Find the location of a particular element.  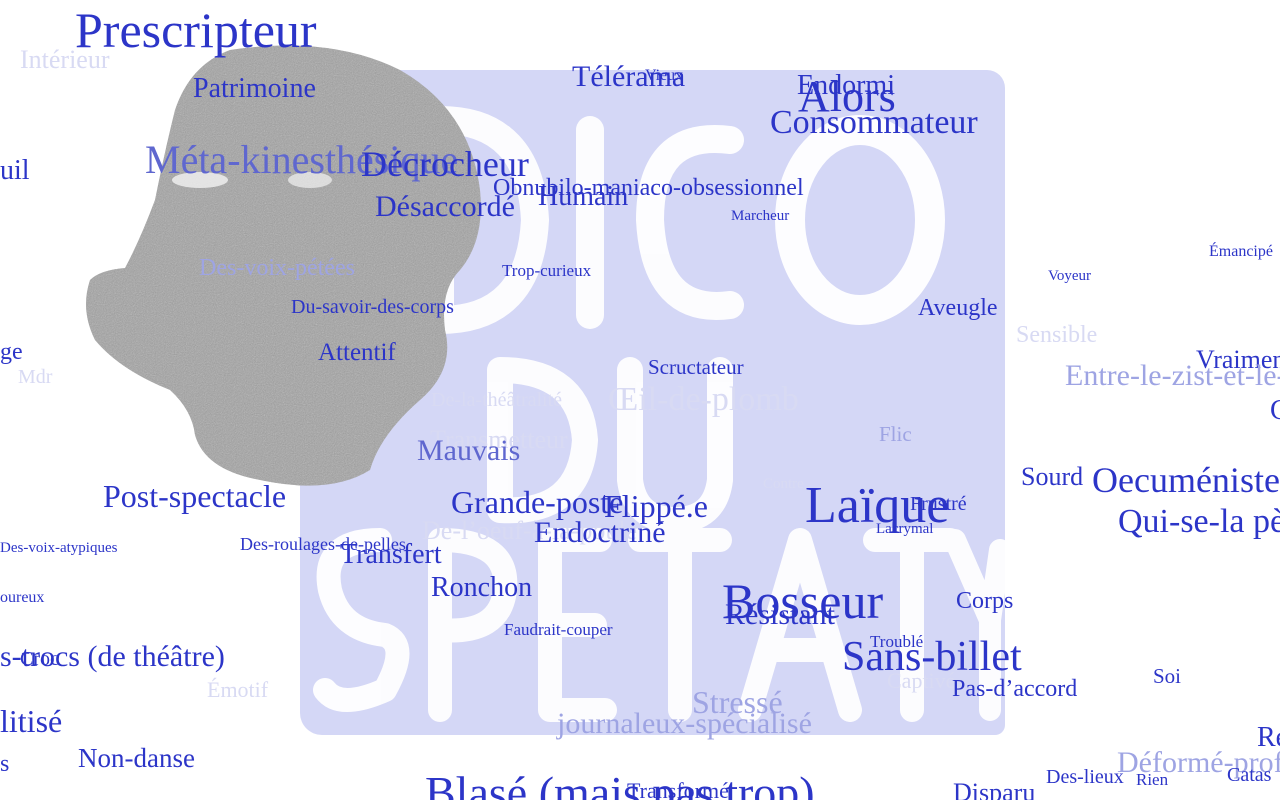

word-sensible: Sensible is located at coordinates (1056, 335).